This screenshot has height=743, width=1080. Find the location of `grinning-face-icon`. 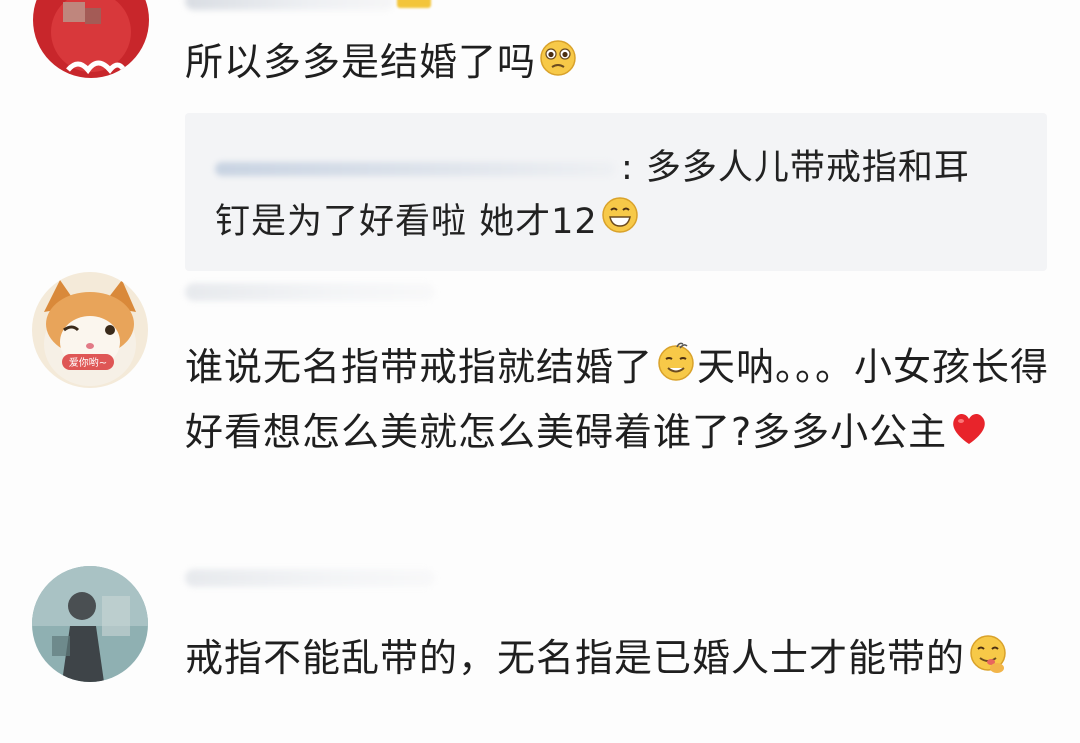

grinning-face-icon is located at coordinates (620, 223).